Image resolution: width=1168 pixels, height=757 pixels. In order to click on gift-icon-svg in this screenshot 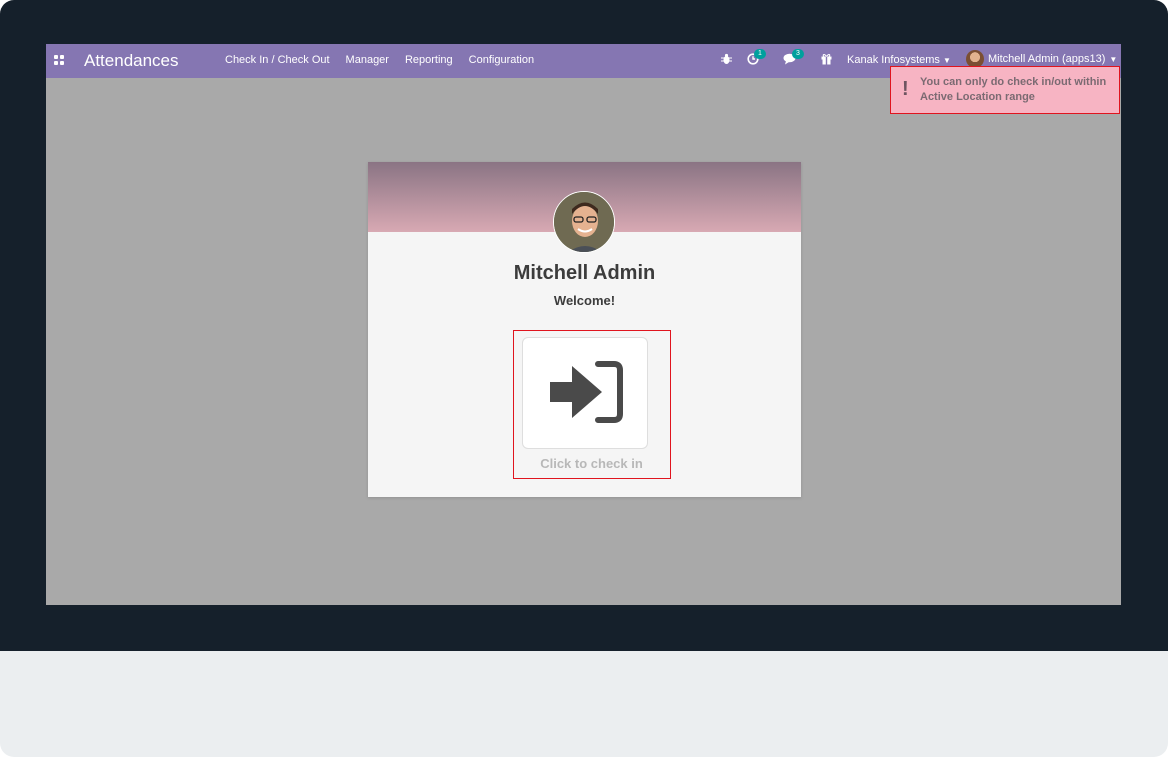, I will do `click(826, 59)`.